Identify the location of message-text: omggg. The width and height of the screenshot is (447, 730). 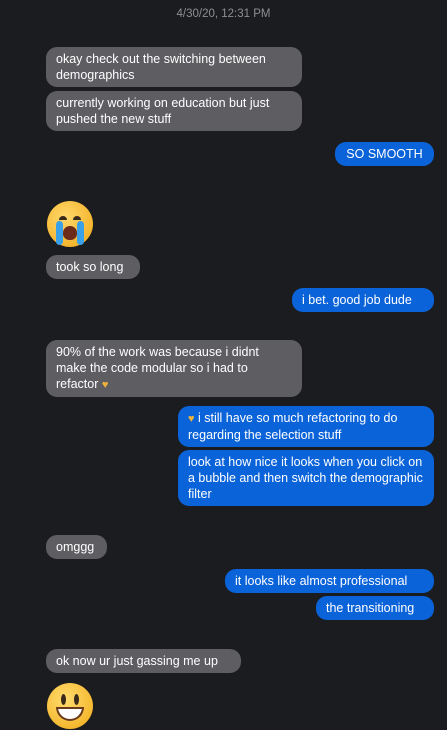
(75, 547).